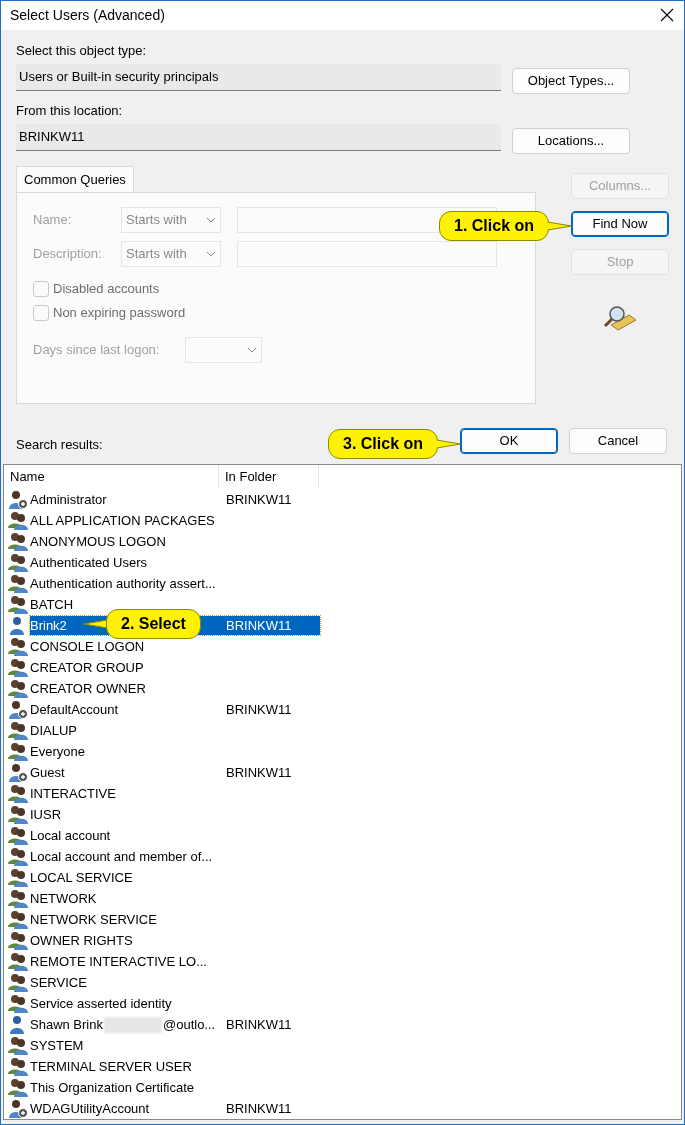 The image size is (685, 1125). What do you see at coordinates (258, 77) in the screenshot?
I see `object-type-field: Users or Built-in security principals` at bounding box center [258, 77].